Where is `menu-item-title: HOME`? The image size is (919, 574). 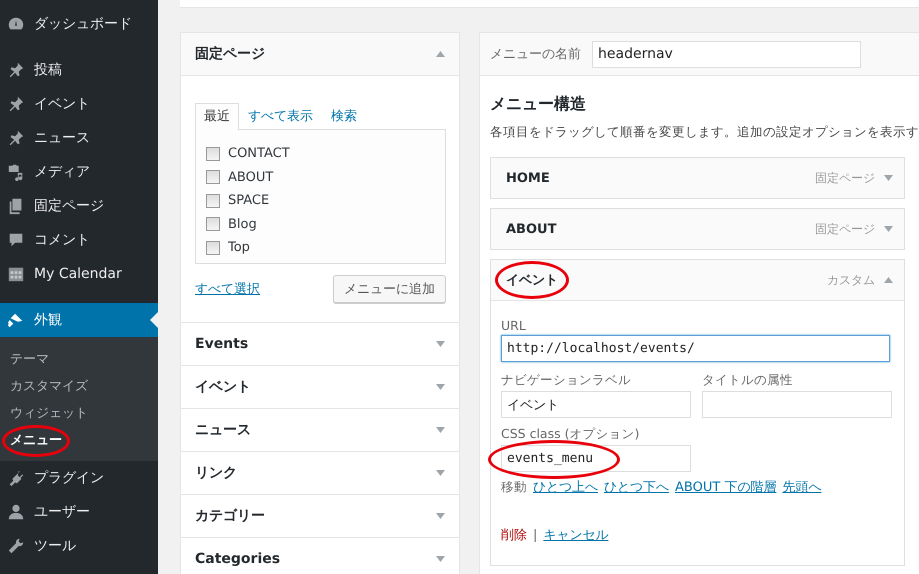
menu-item-title: HOME is located at coordinates (528, 178).